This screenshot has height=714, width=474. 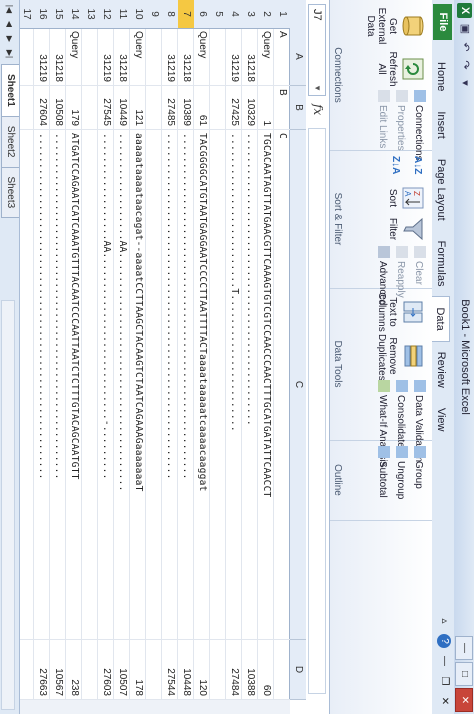 I want to click on maximize-icon: □, so click(x=464, y=674).